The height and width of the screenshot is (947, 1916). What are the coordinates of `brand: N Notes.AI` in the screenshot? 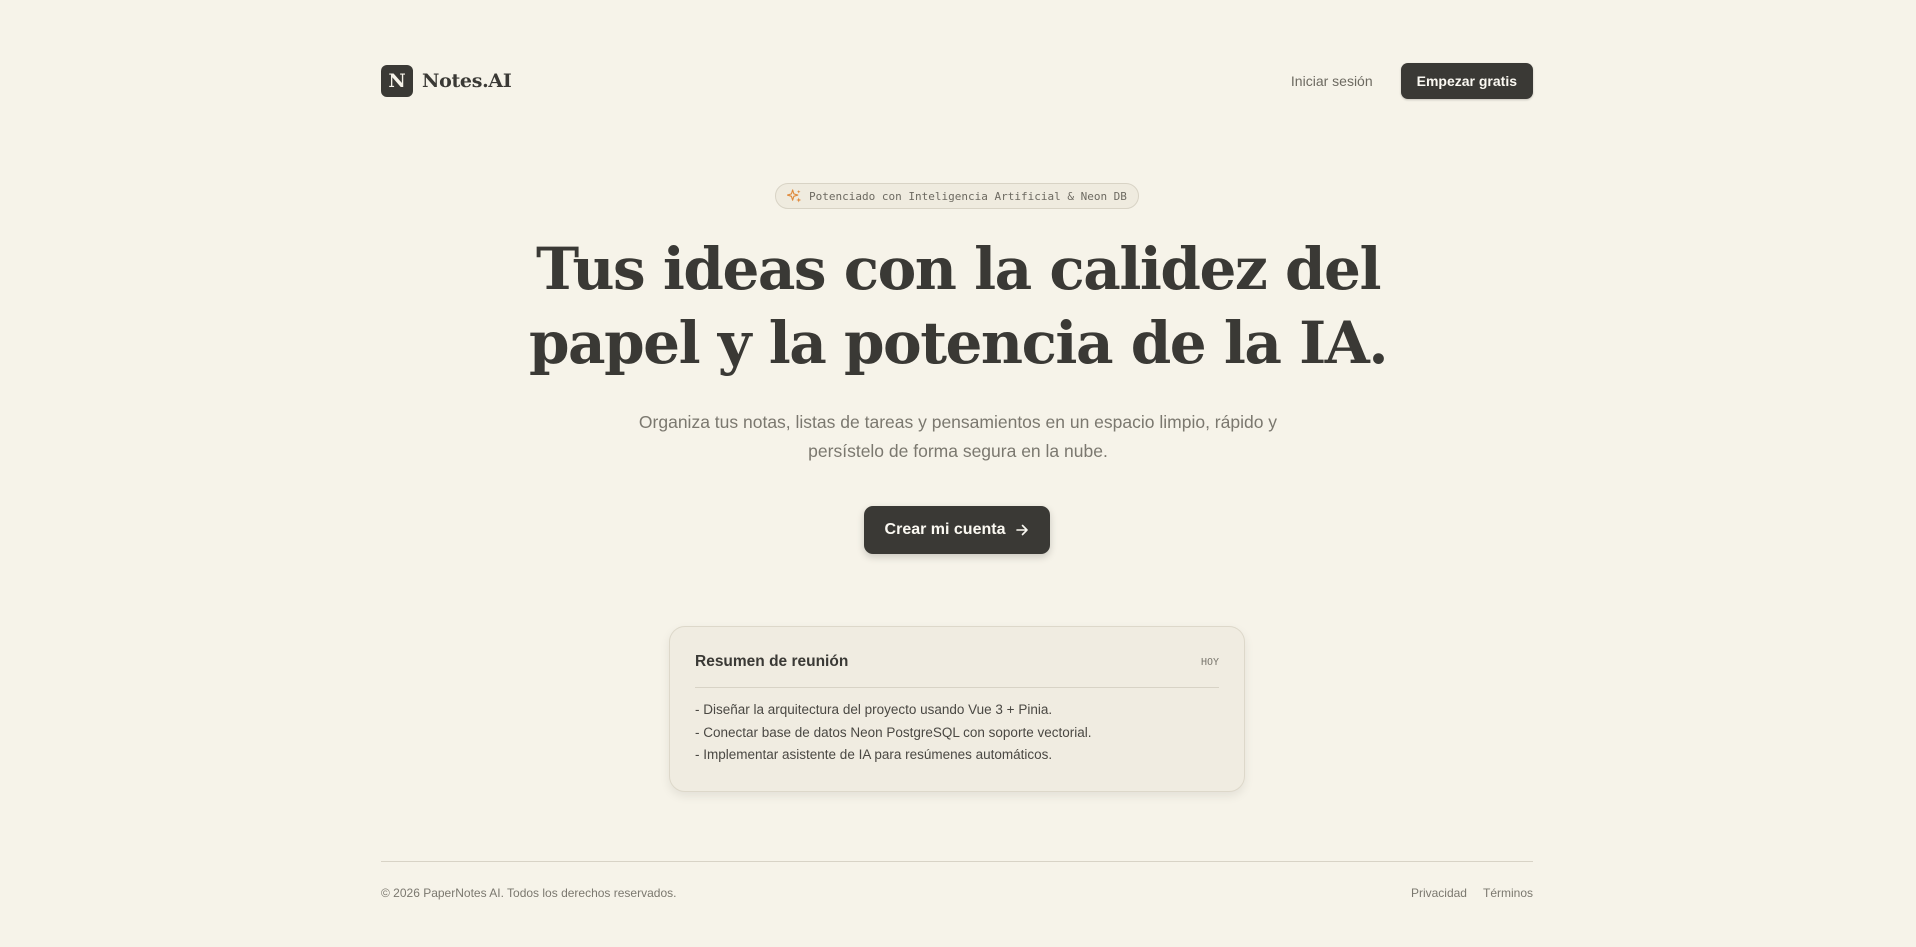 It's located at (446, 81).